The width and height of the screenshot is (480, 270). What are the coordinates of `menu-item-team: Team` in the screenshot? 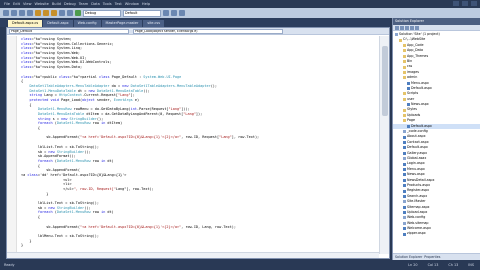 It's located at (84, 4).